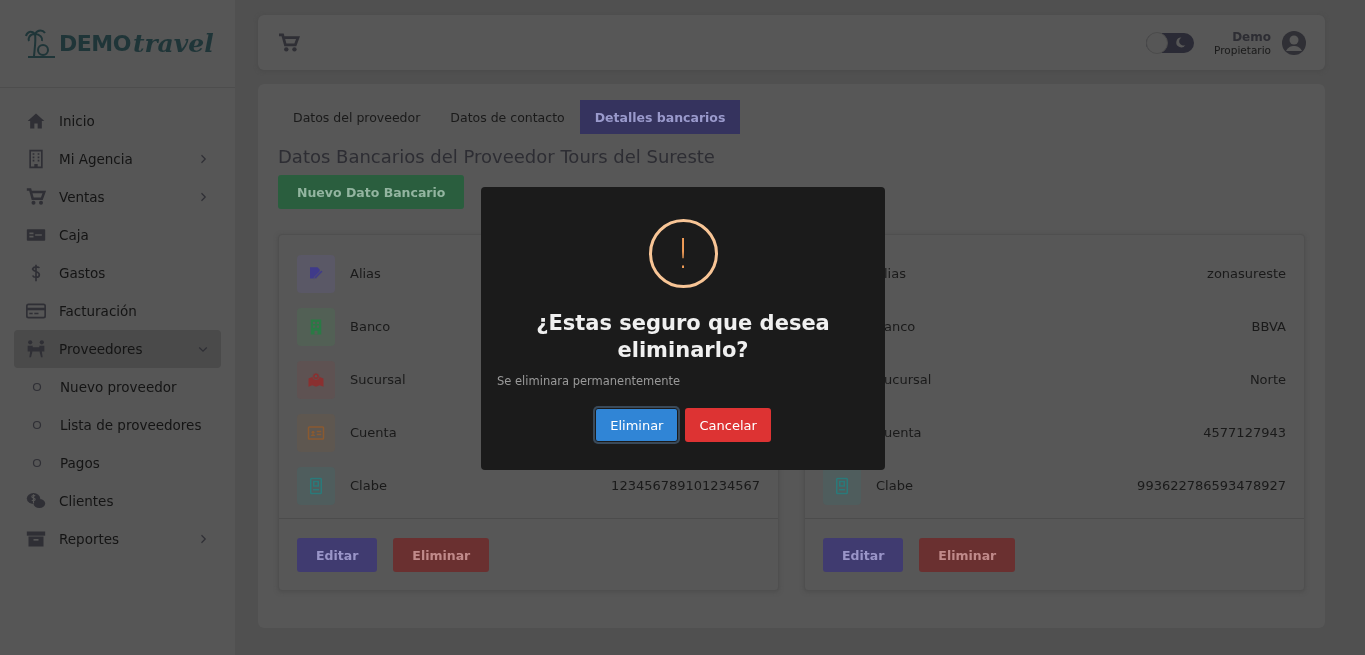 The image size is (1365, 655). What do you see at coordinates (637, 425) in the screenshot?
I see `confirm-delete-button: Eliminar` at bounding box center [637, 425].